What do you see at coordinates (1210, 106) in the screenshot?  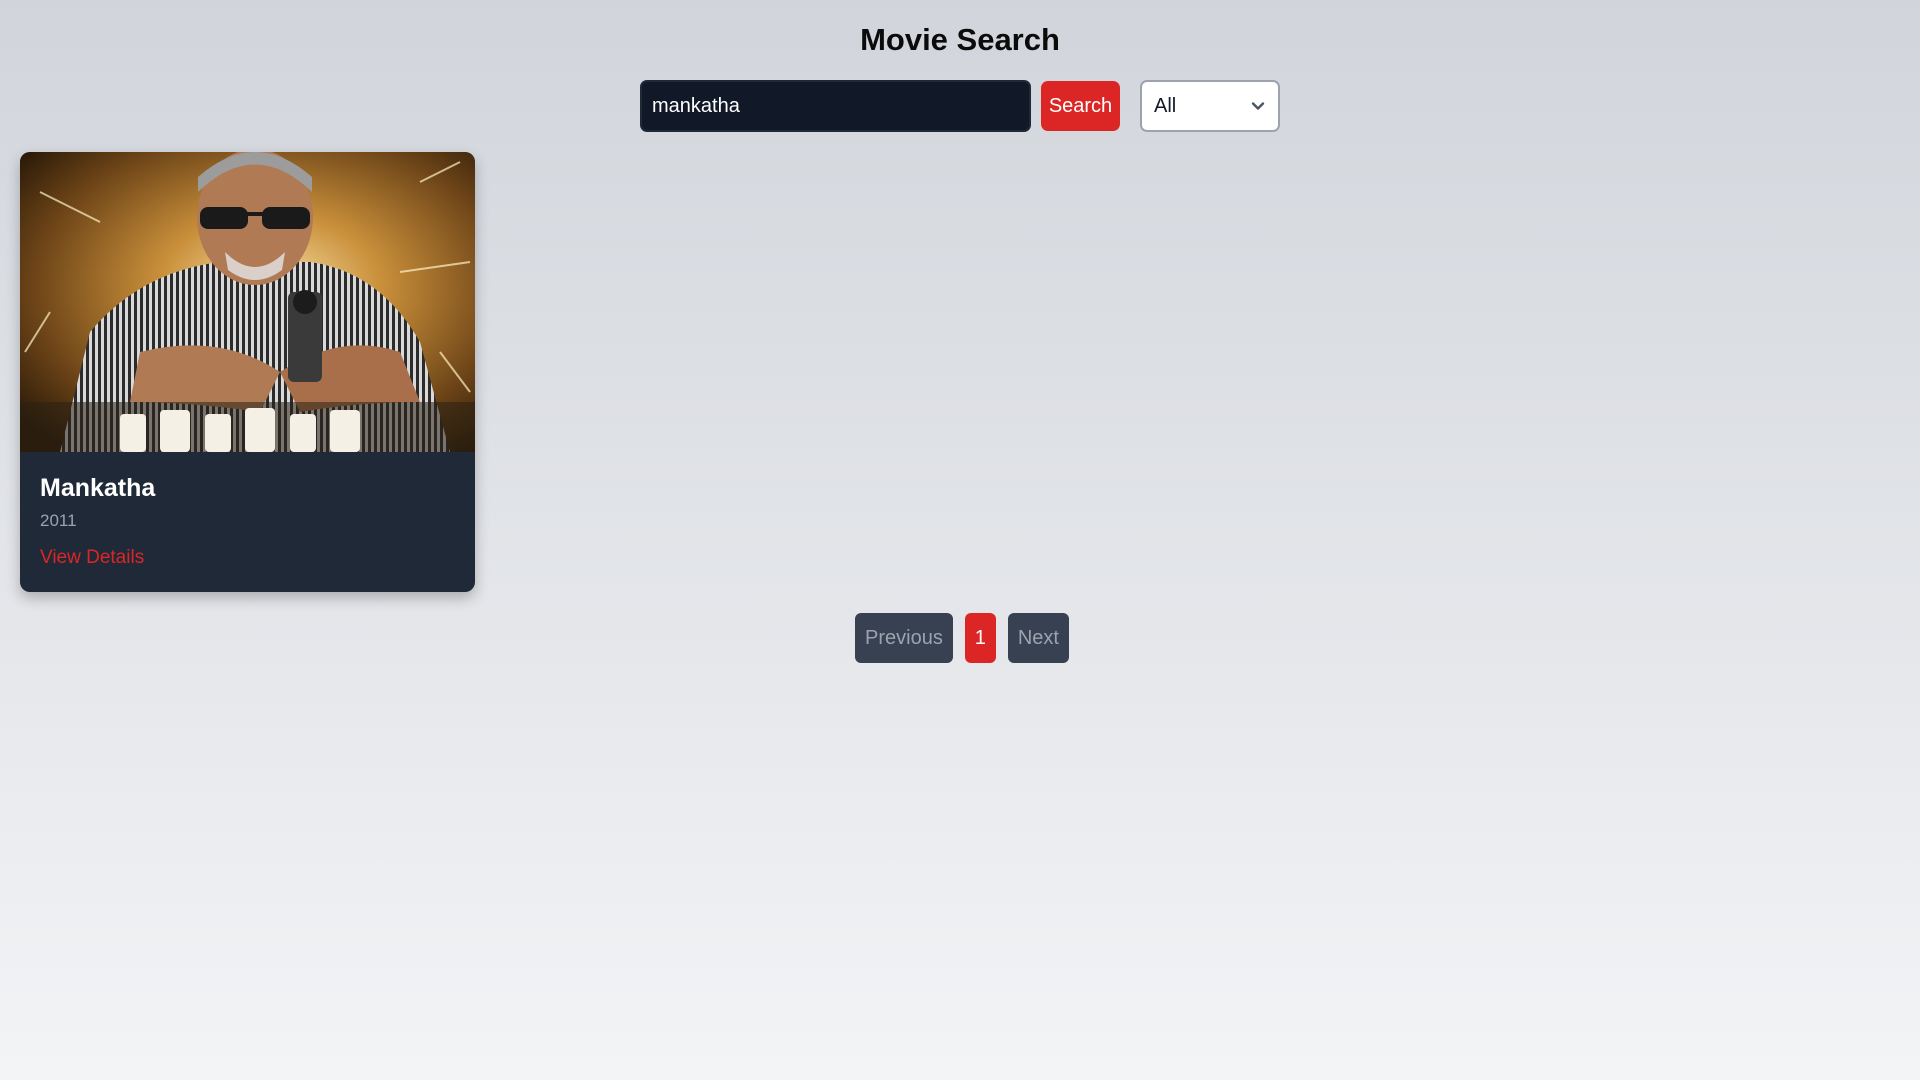 I see `filter-select: All` at bounding box center [1210, 106].